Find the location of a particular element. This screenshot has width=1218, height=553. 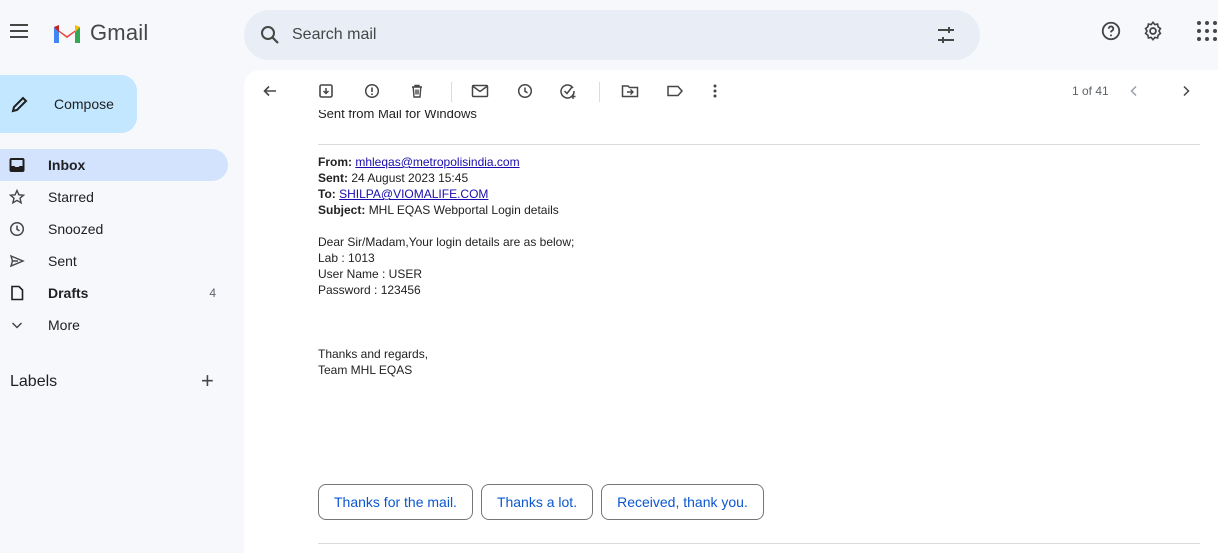

search-icon is located at coordinates (270, 35).